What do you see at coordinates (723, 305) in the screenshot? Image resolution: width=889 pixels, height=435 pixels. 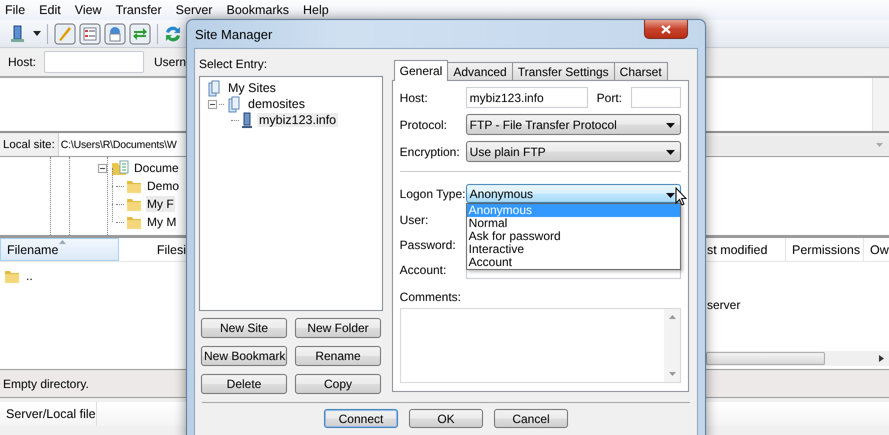 I see `list-message: server` at bounding box center [723, 305].